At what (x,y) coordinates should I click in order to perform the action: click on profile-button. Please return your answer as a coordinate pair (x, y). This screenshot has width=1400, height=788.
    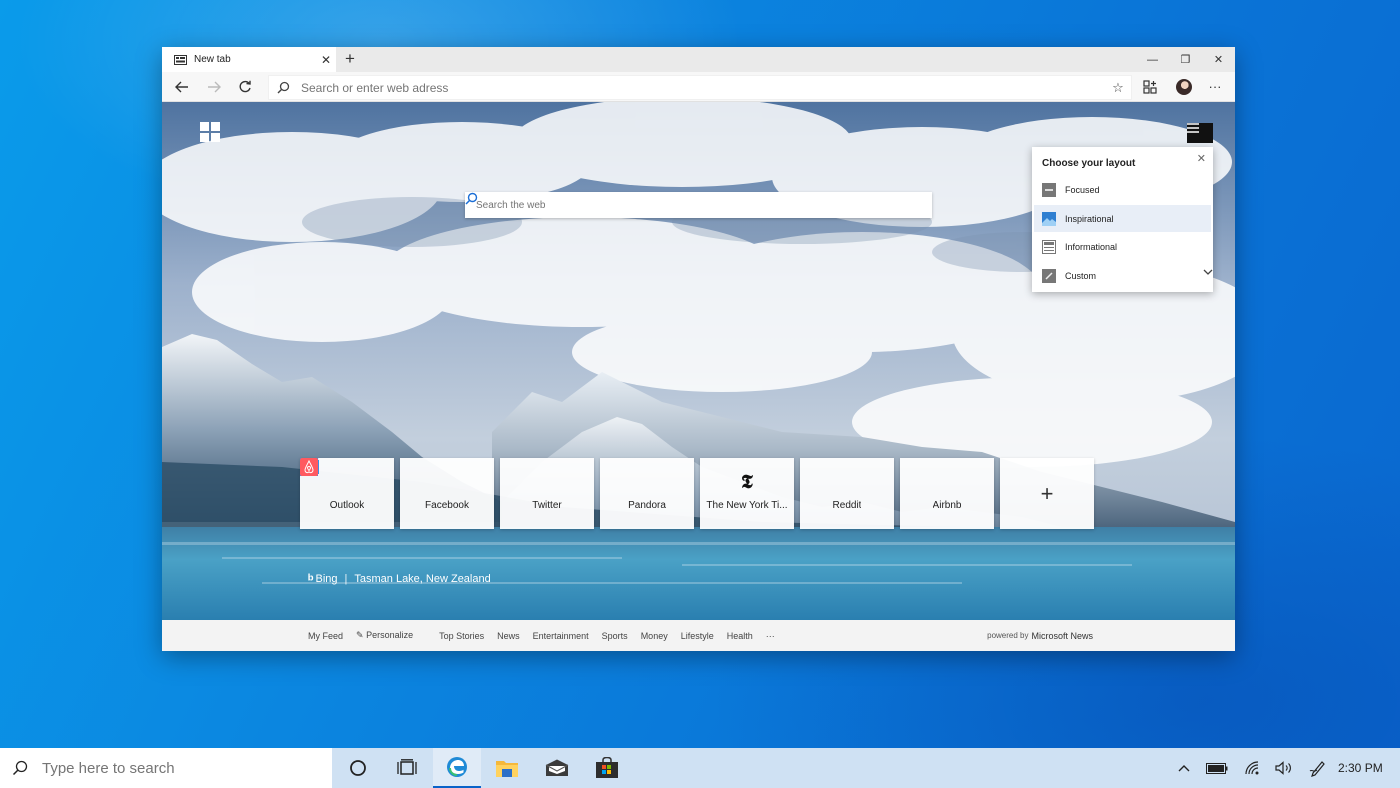
    Looking at the image, I should click on (1184, 86).